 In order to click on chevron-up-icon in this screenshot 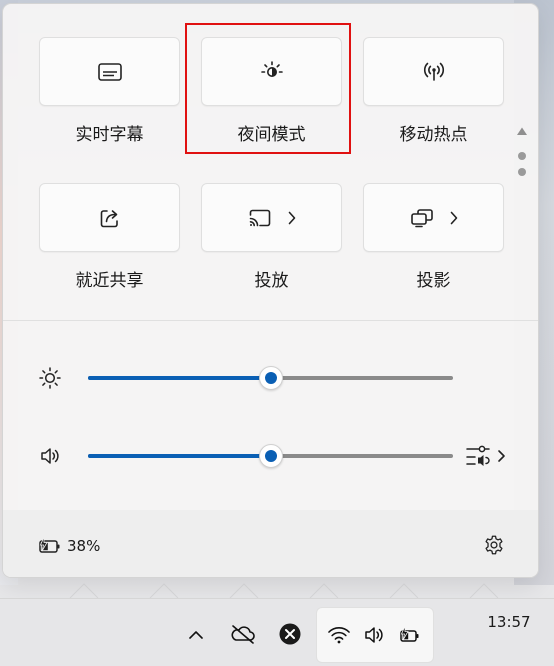, I will do `click(196, 635)`.